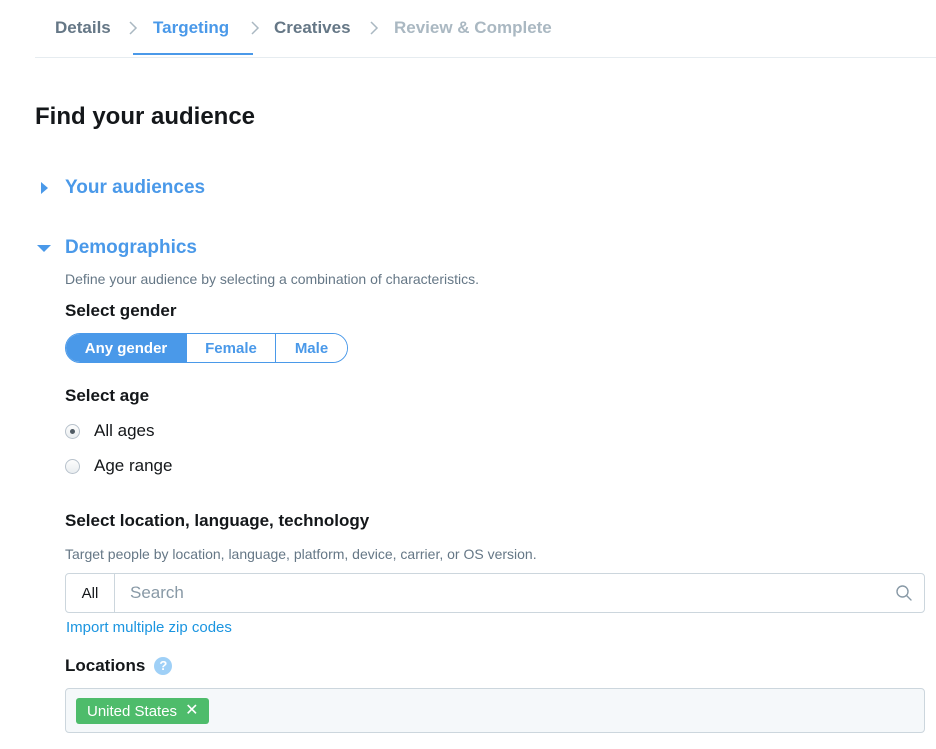  I want to click on gender-any-button: Any gender, so click(126, 348).